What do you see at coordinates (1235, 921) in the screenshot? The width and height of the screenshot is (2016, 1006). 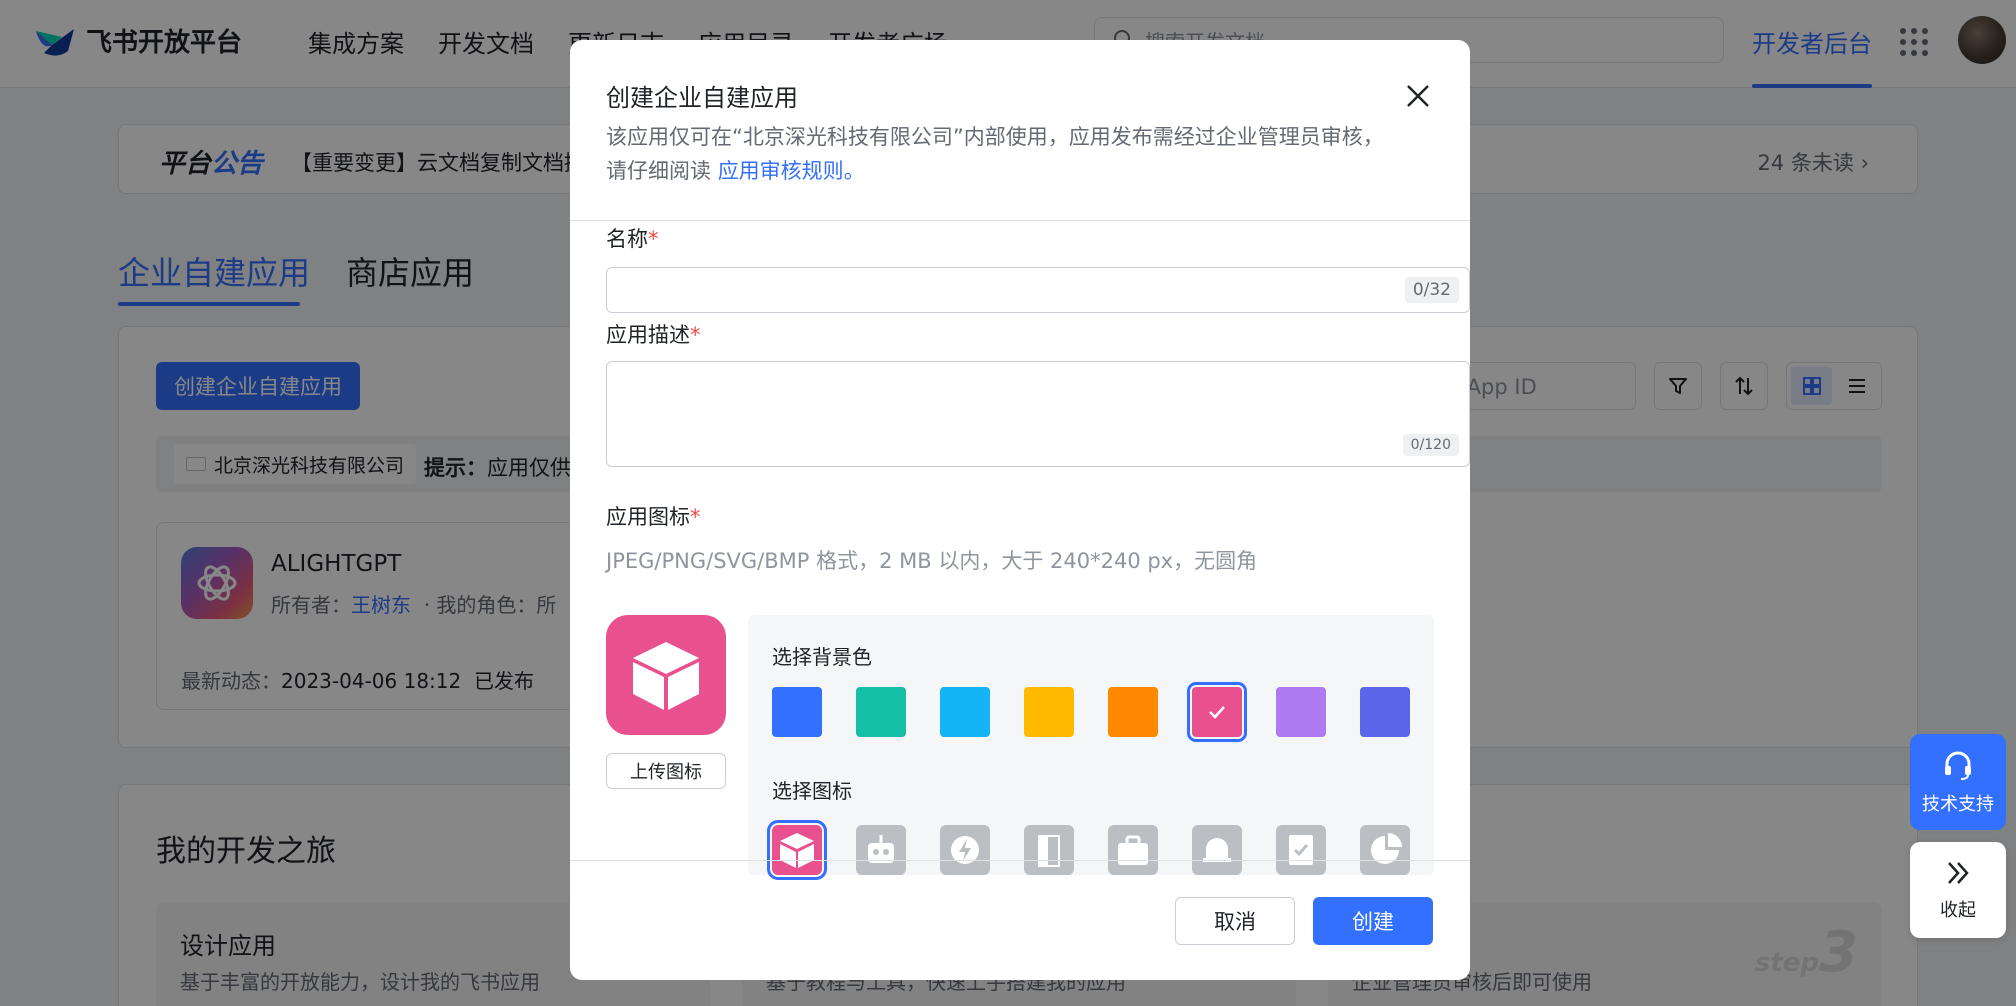 I see `cancel-button: 取消` at bounding box center [1235, 921].